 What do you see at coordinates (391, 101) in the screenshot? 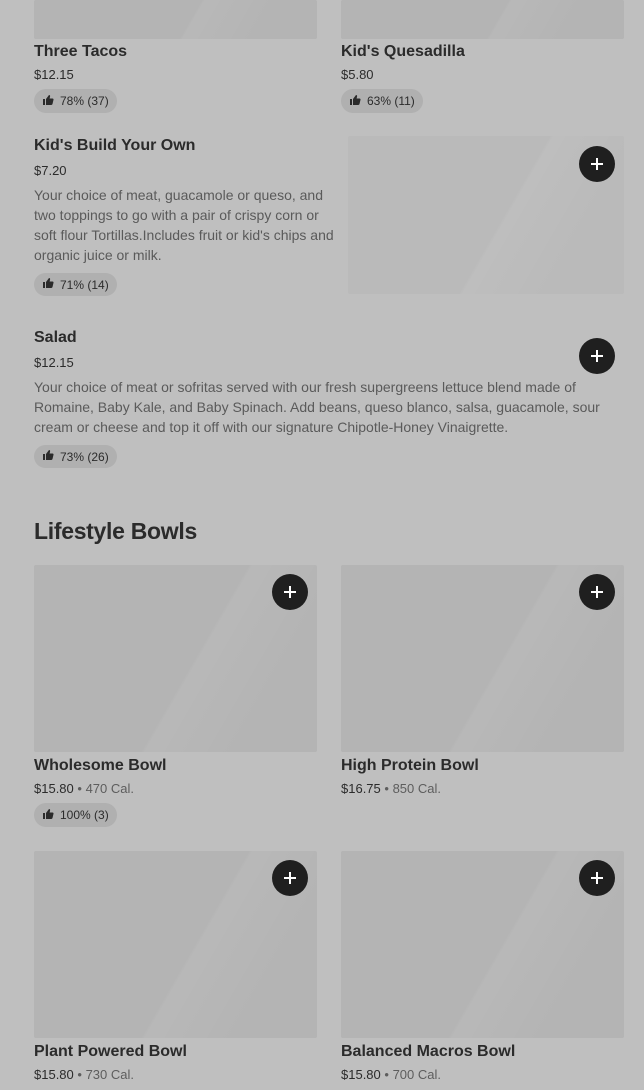
I see `rating-text: 63% (11)` at bounding box center [391, 101].